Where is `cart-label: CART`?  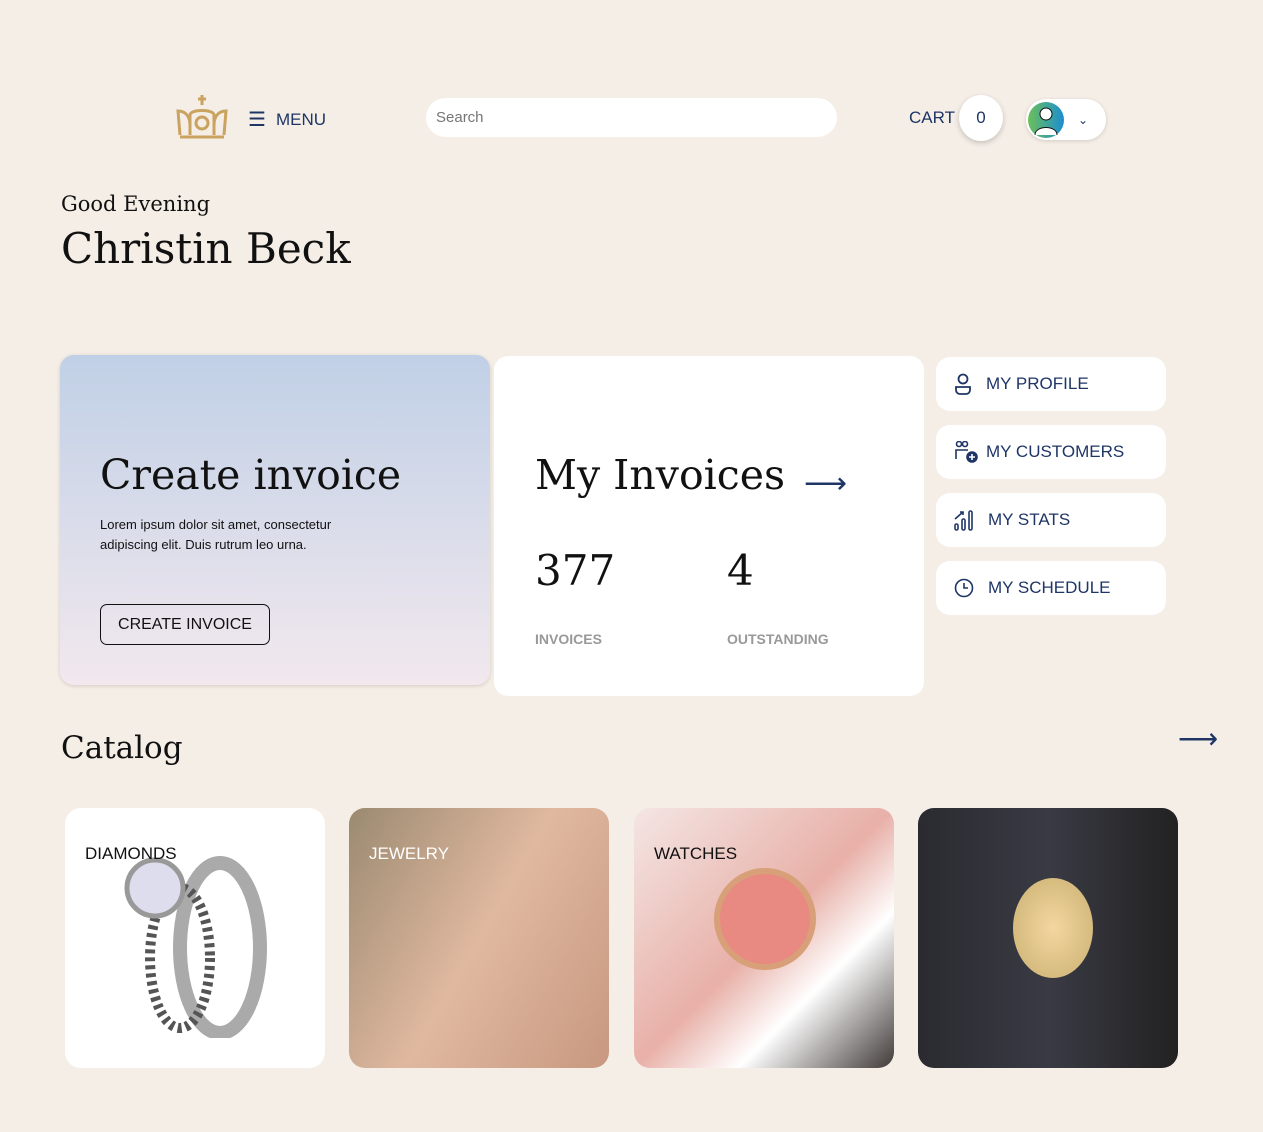 cart-label: CART is located at coordinates (932, 117).